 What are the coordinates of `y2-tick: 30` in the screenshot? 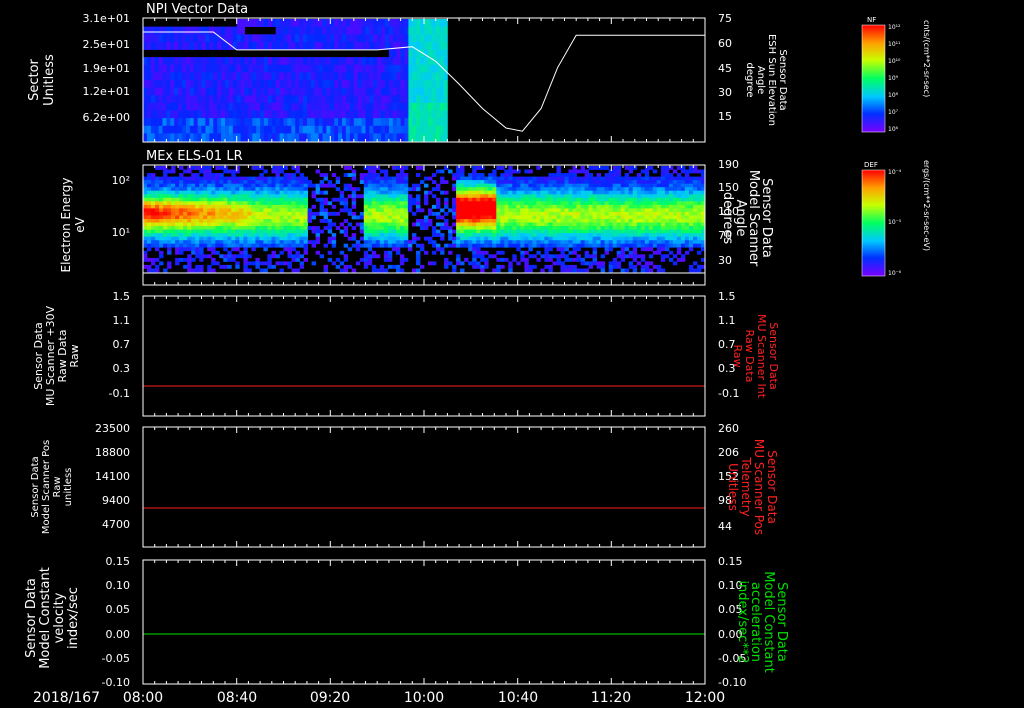 It's located at (725, 260).